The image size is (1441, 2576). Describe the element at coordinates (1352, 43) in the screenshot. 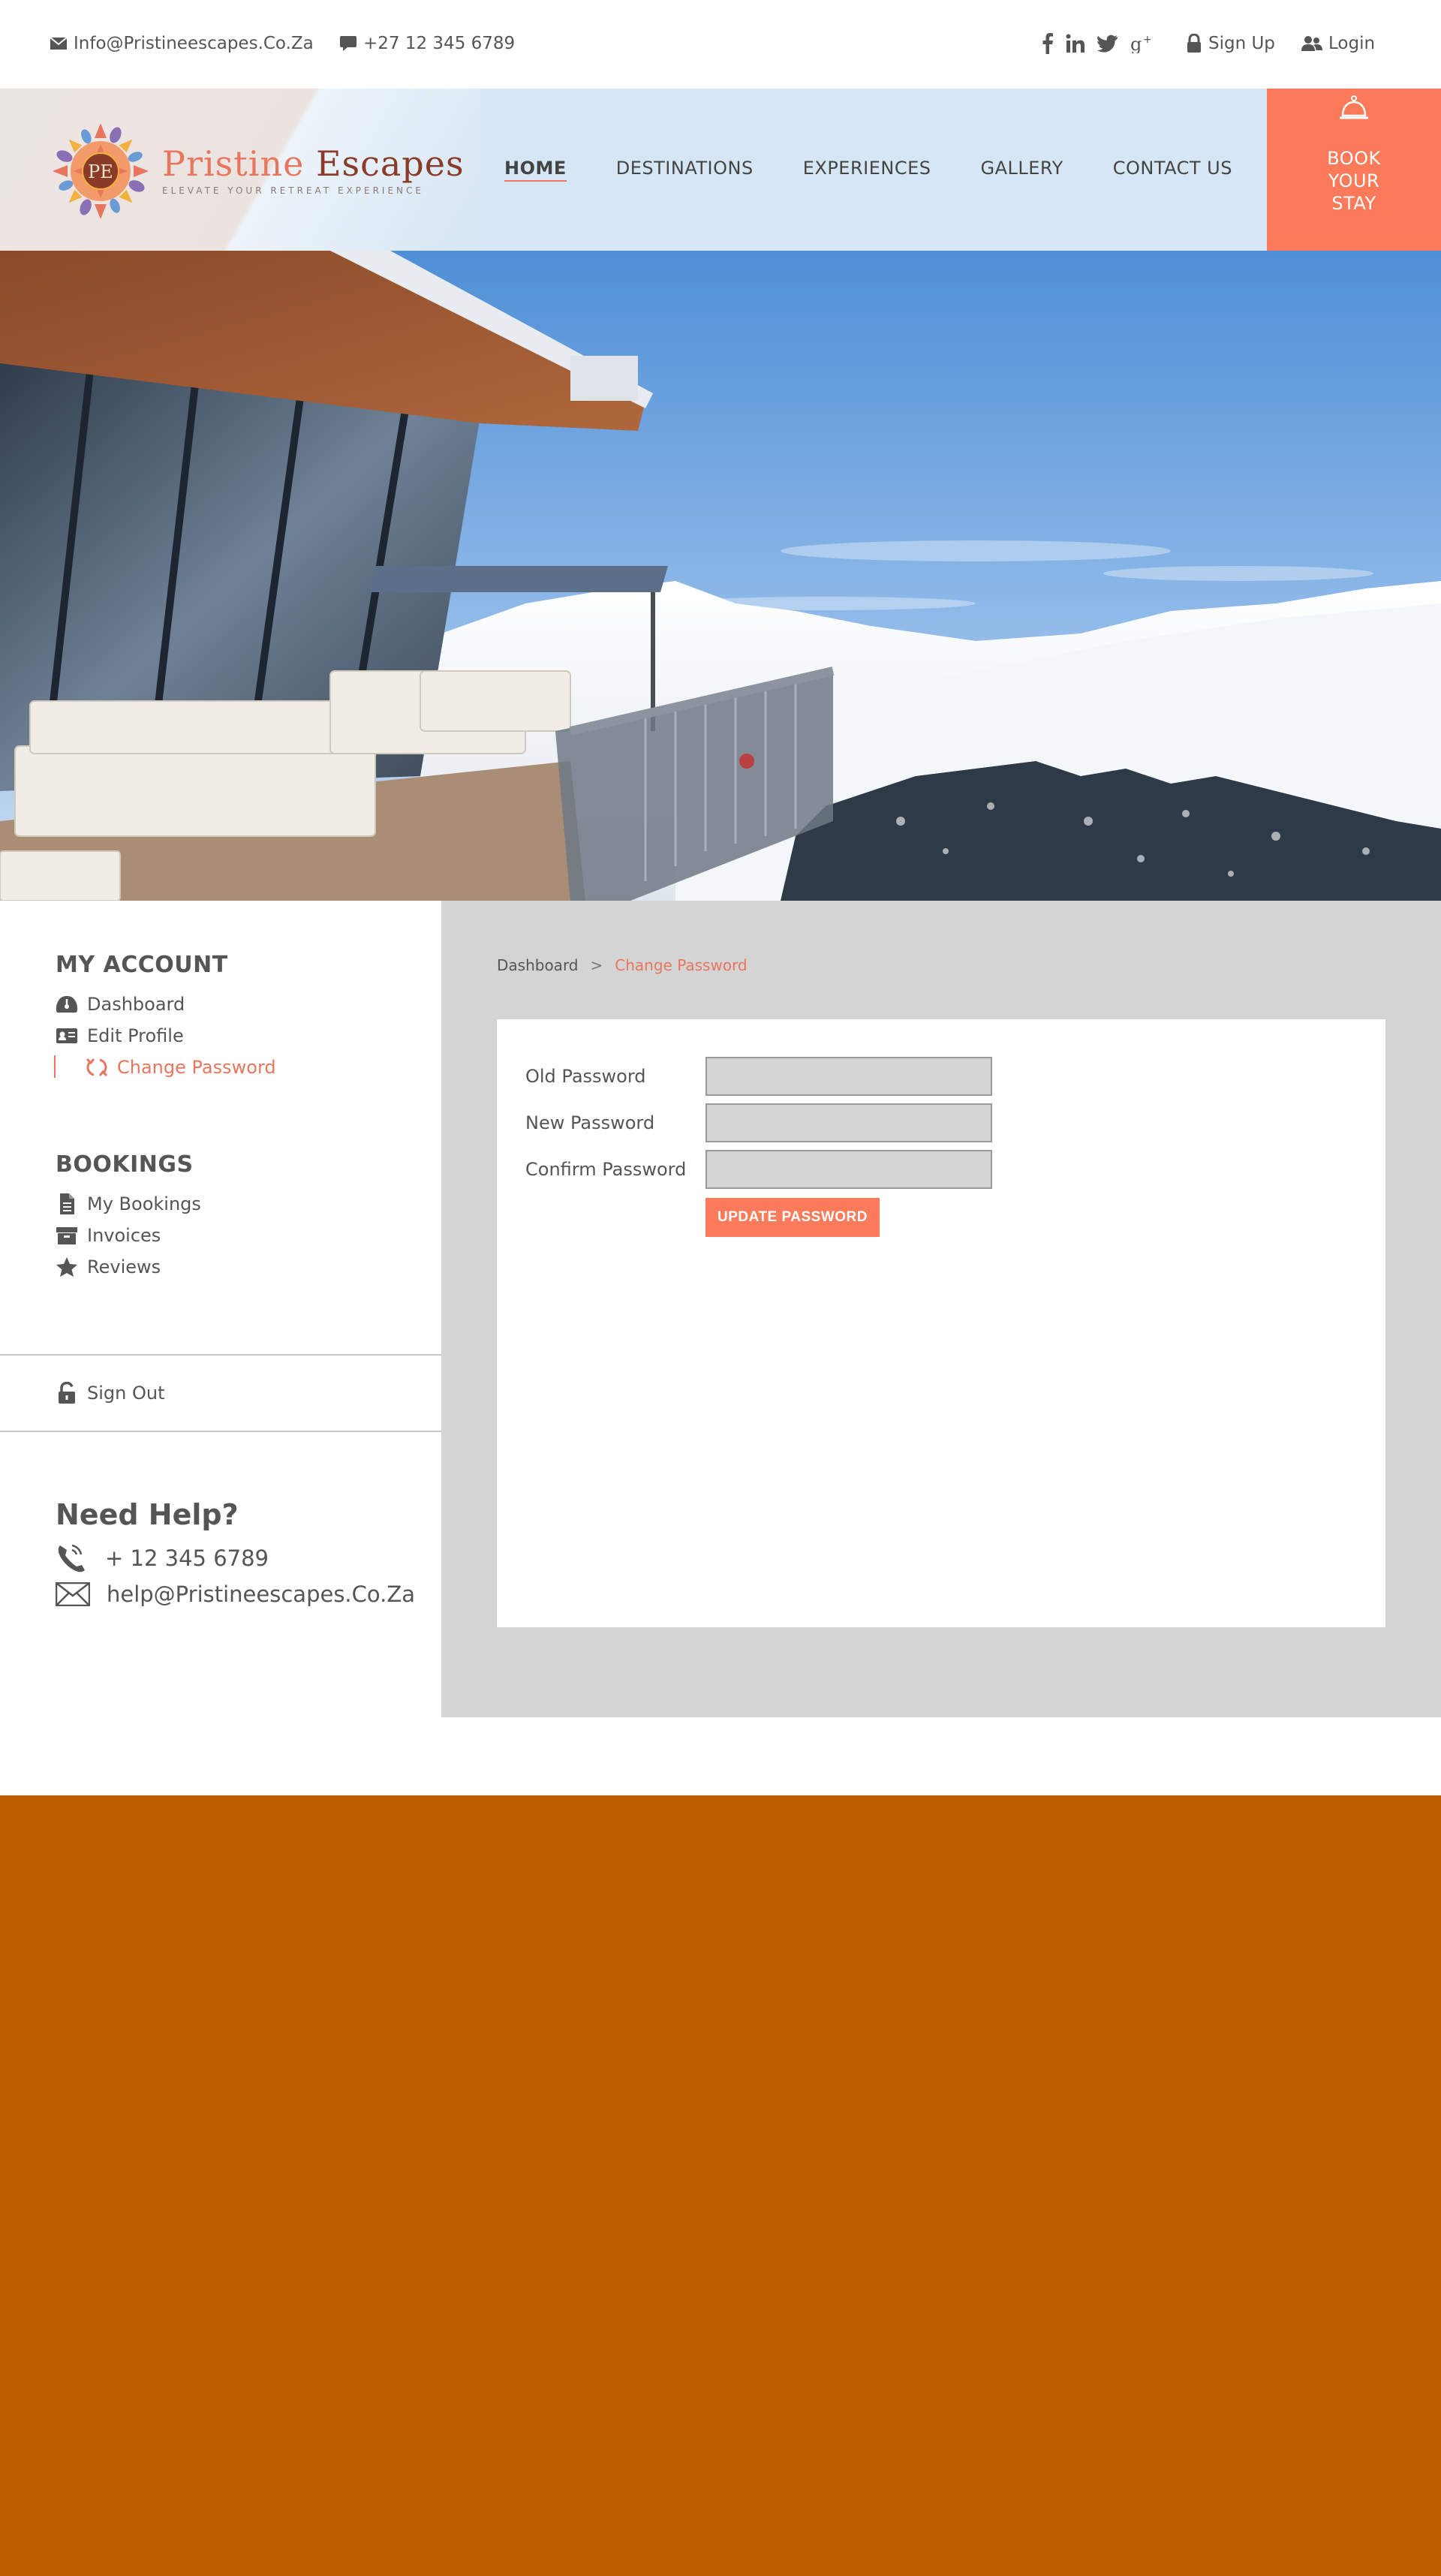

I see `login-label: Login` at that location.